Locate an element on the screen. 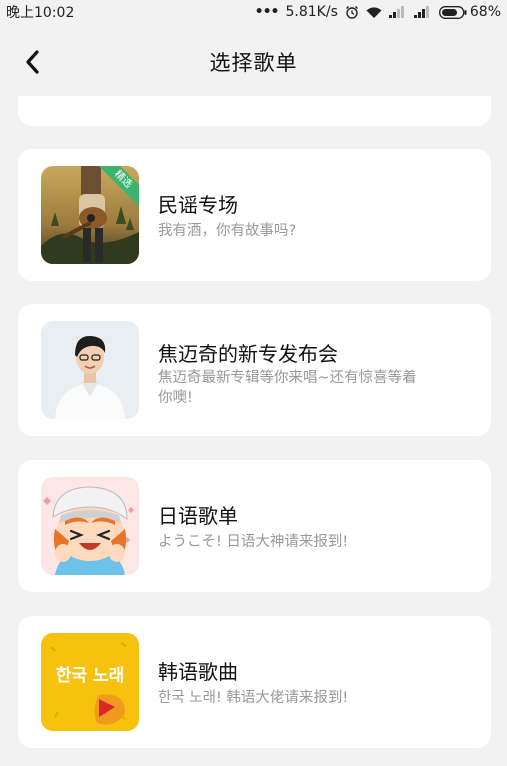 The height and width of the screenshot is (766, 507). battery: 68% is located at coordinates (469, 12).